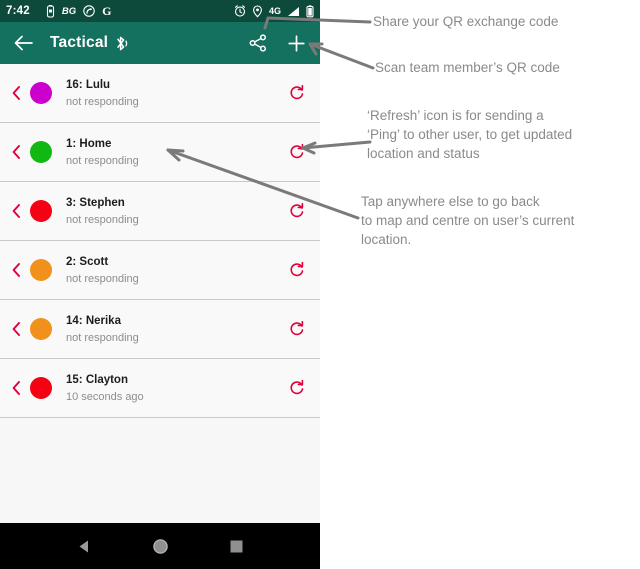  I want to click on vibrate-icon, so click(50, 11).